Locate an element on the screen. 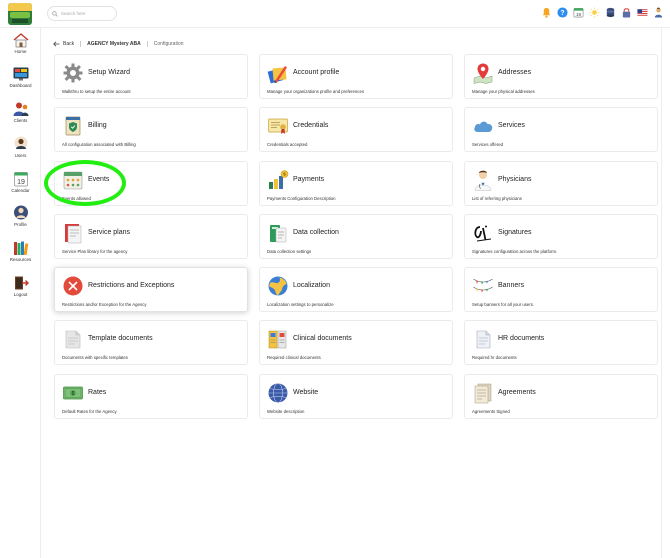 This screenshot has width=670, height=558. sidebar-item-dashboard: Dashboard is located at coordinates (20, 81).